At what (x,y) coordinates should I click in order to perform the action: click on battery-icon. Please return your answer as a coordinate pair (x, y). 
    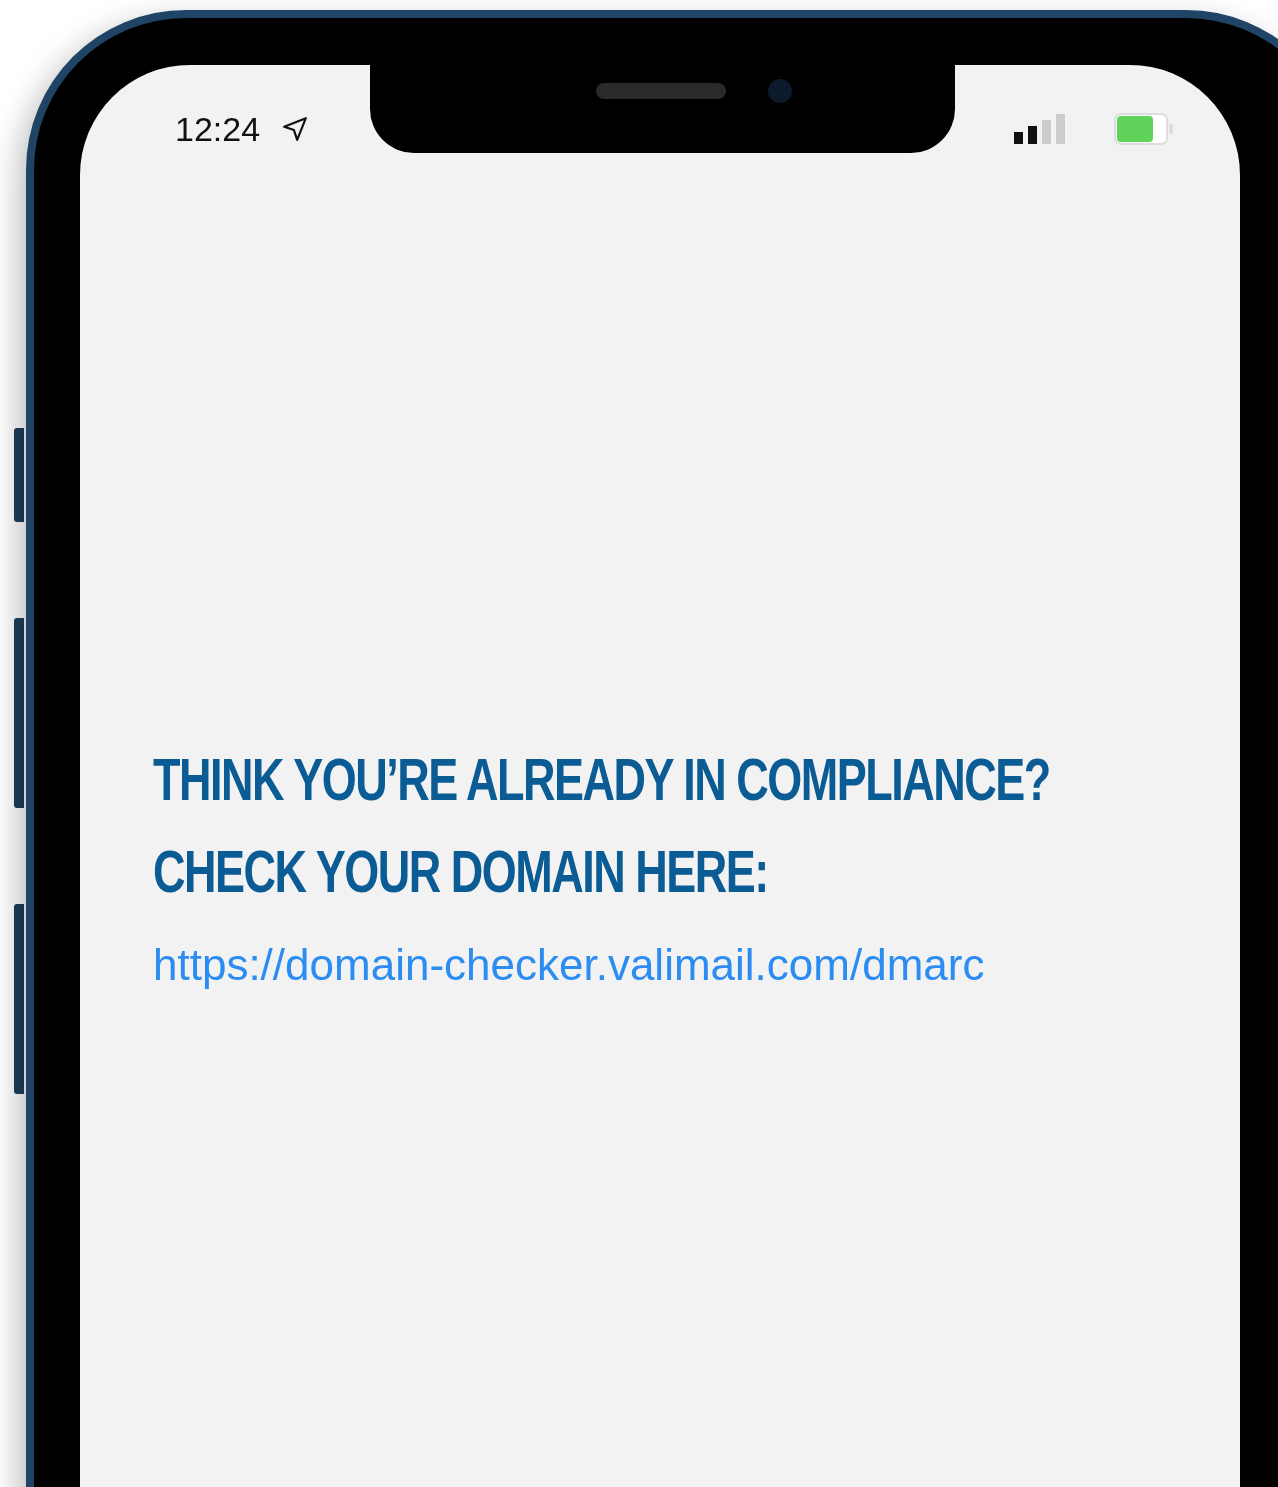
    Looking at the image, I should click on (1144, 129).